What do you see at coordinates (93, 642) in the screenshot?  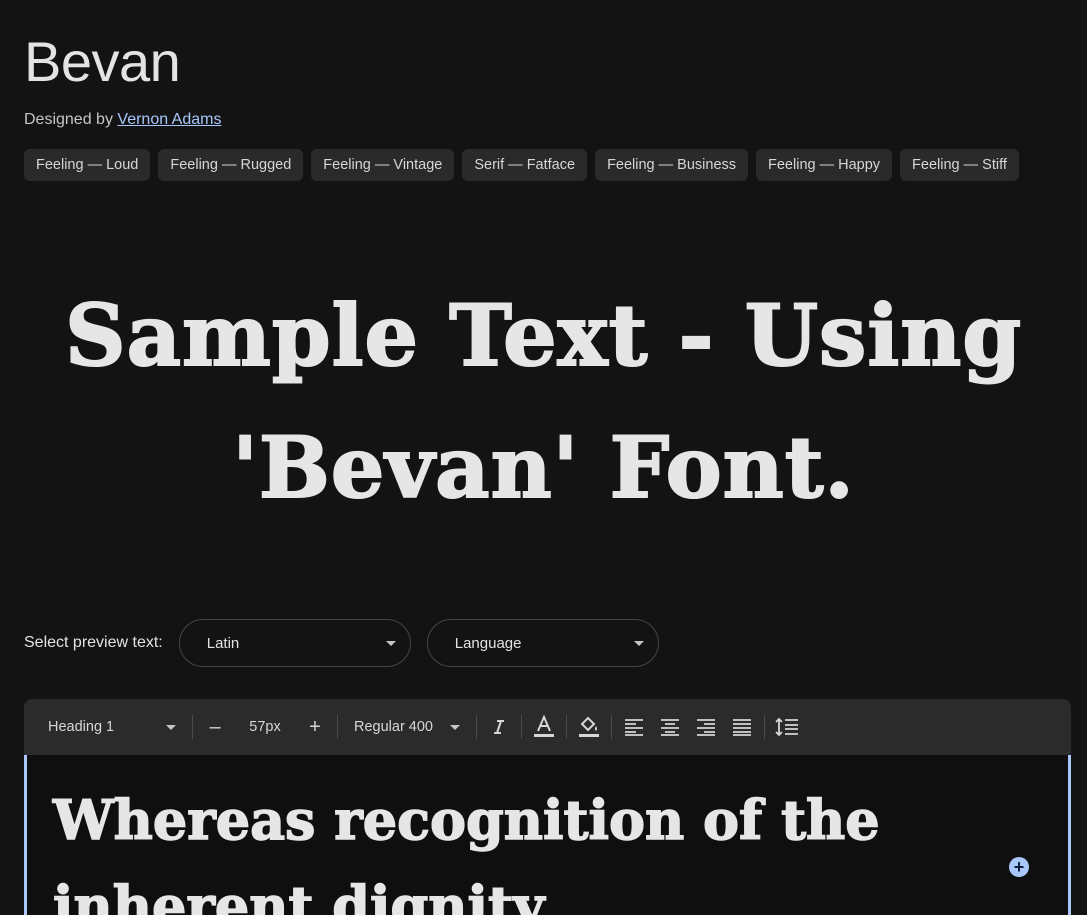 I see `preview-label: Select preview text:` at bounding box center [93, 642].